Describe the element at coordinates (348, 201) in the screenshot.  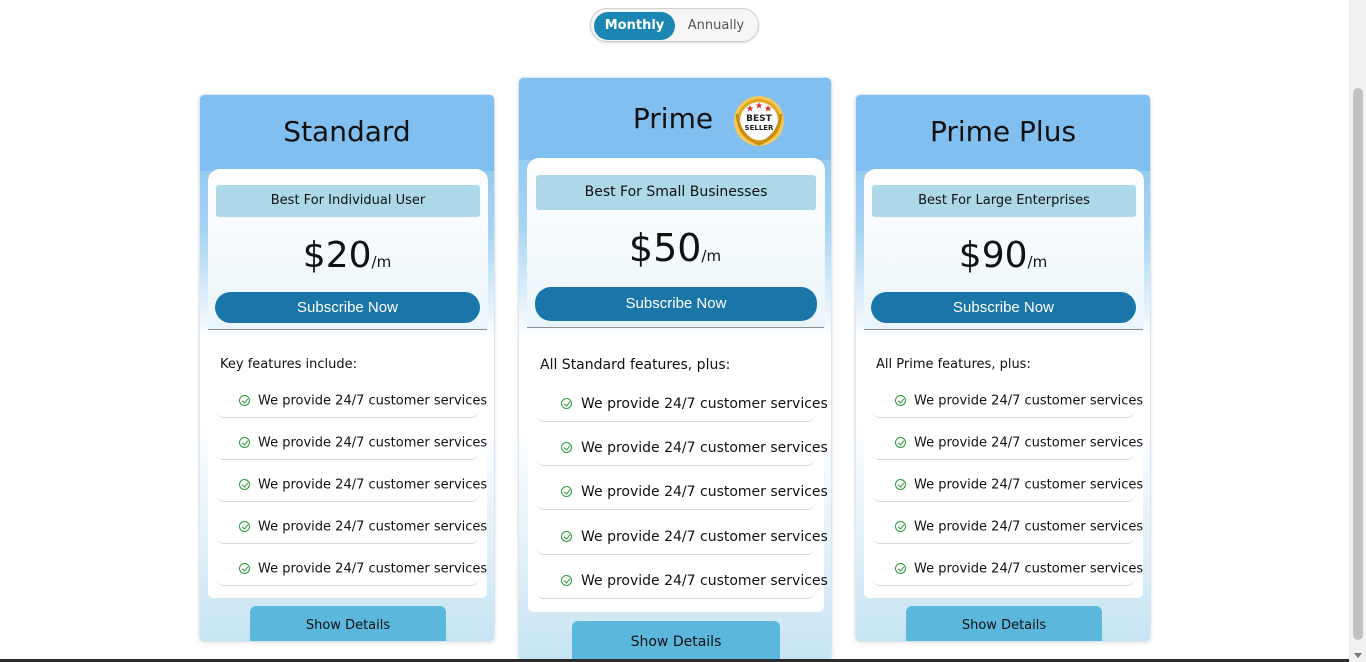
I see `plan-tag: Best For Individual User` at that location.